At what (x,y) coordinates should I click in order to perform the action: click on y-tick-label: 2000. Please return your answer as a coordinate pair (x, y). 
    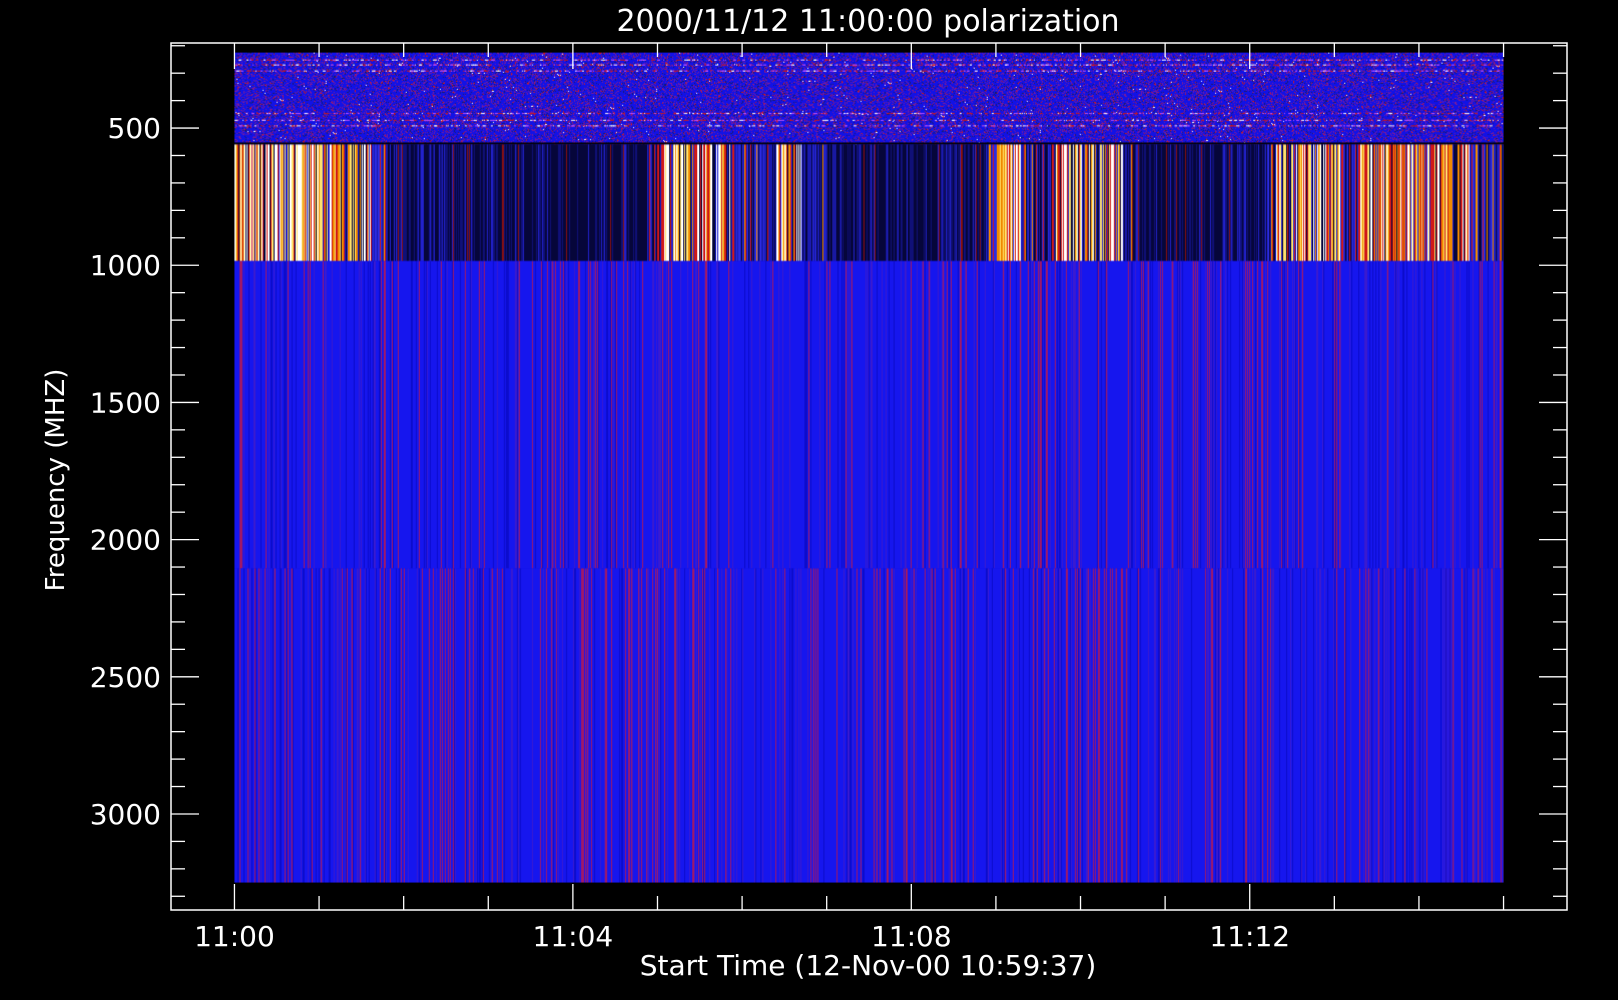
    Looking at the image, I should click on (125, 540).